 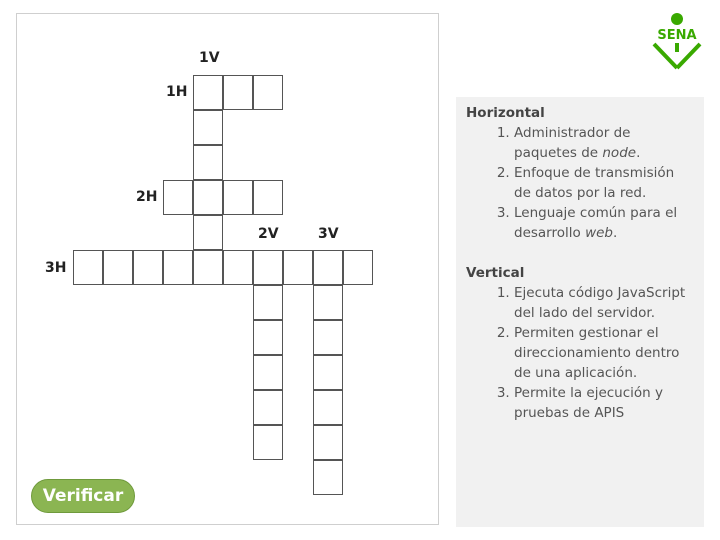 I want to click on clue-label-3v: 3V, so click(x=328, y=234).